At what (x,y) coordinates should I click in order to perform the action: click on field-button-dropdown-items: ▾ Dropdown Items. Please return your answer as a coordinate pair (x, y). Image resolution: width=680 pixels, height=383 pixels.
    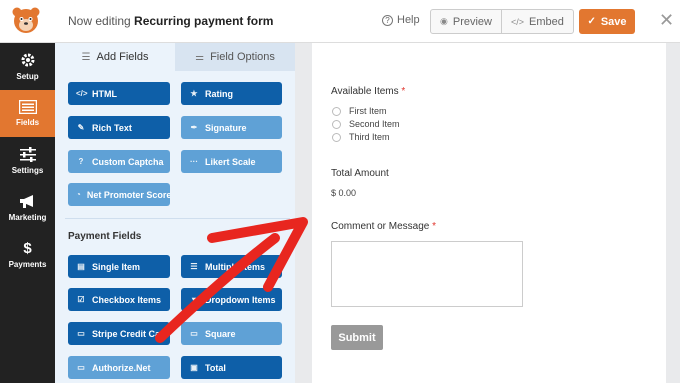
    Looking at the image, I should click on (231, 299).